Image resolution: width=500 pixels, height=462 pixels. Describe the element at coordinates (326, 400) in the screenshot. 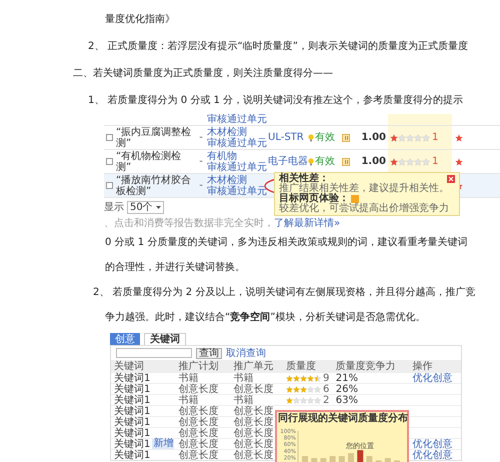

I see `score-text: 2` at that location.